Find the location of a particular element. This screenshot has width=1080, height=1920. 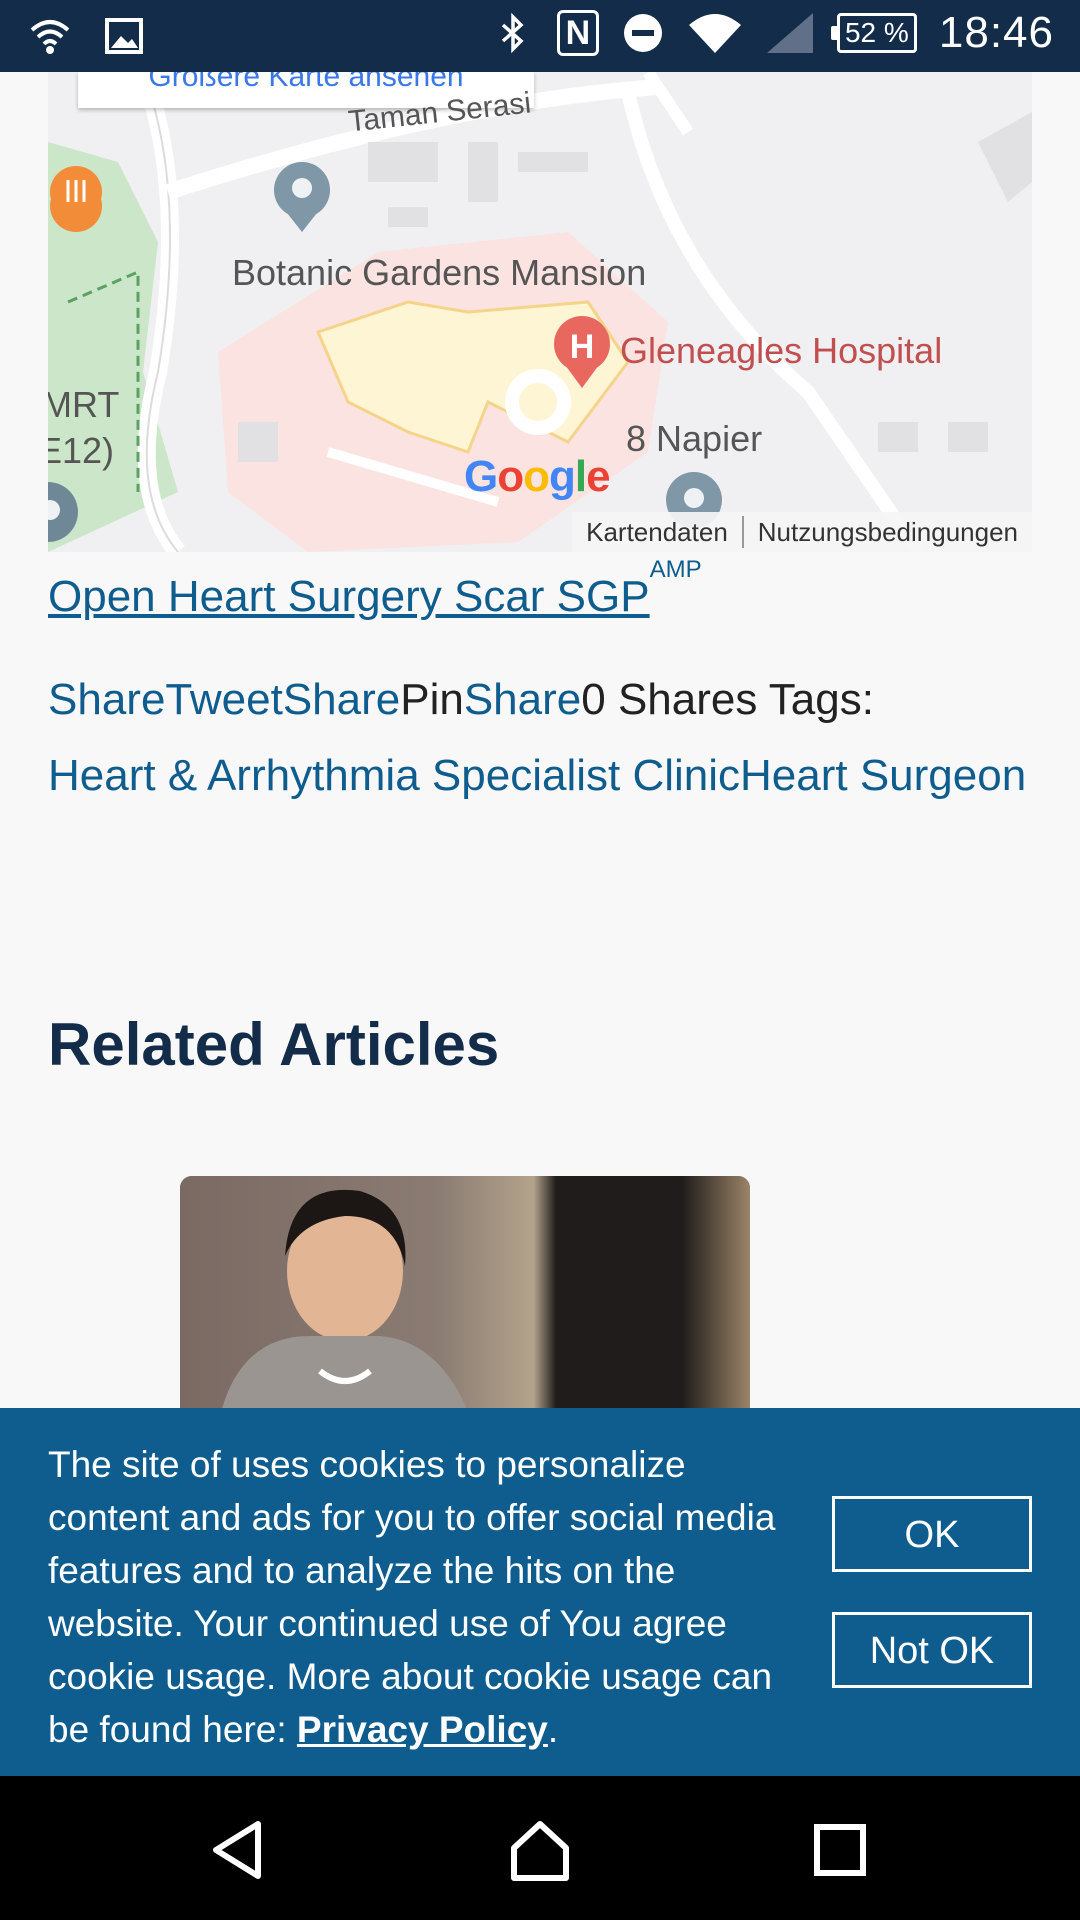

shares-count: 0 Shares is located at coordinates (669, 699).